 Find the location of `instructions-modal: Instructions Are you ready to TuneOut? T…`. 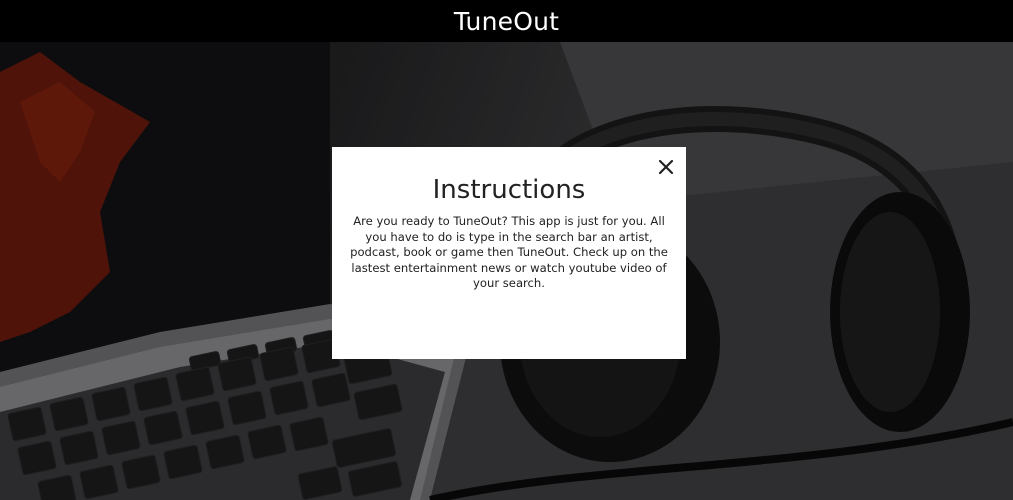

instructions-modal: Instructions Are you ready to TuneOut? T… is located at coordinates (509, 253).